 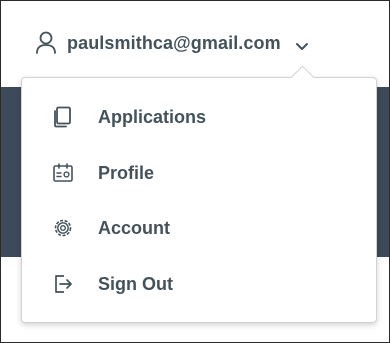 What do you see at coordinates (135, 283) in the screenshot?
I see `menu-item-label: Sign Out` at bounding box center [135, 283].